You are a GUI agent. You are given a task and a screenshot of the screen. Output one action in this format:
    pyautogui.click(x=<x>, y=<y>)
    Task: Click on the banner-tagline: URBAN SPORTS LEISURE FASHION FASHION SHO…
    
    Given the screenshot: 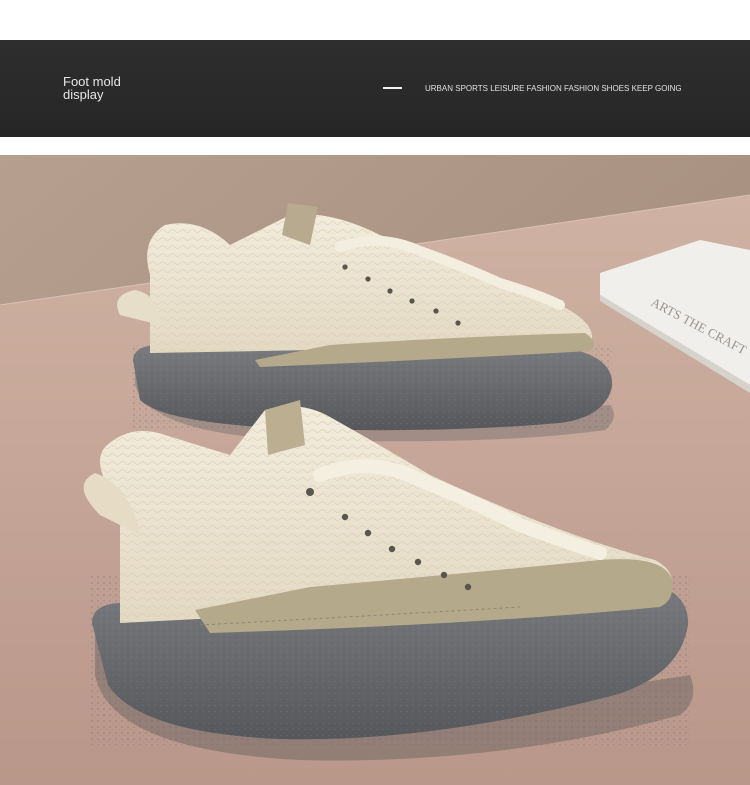 What is the action you would take?
    pyautogui.click(x=553, y=88)
    